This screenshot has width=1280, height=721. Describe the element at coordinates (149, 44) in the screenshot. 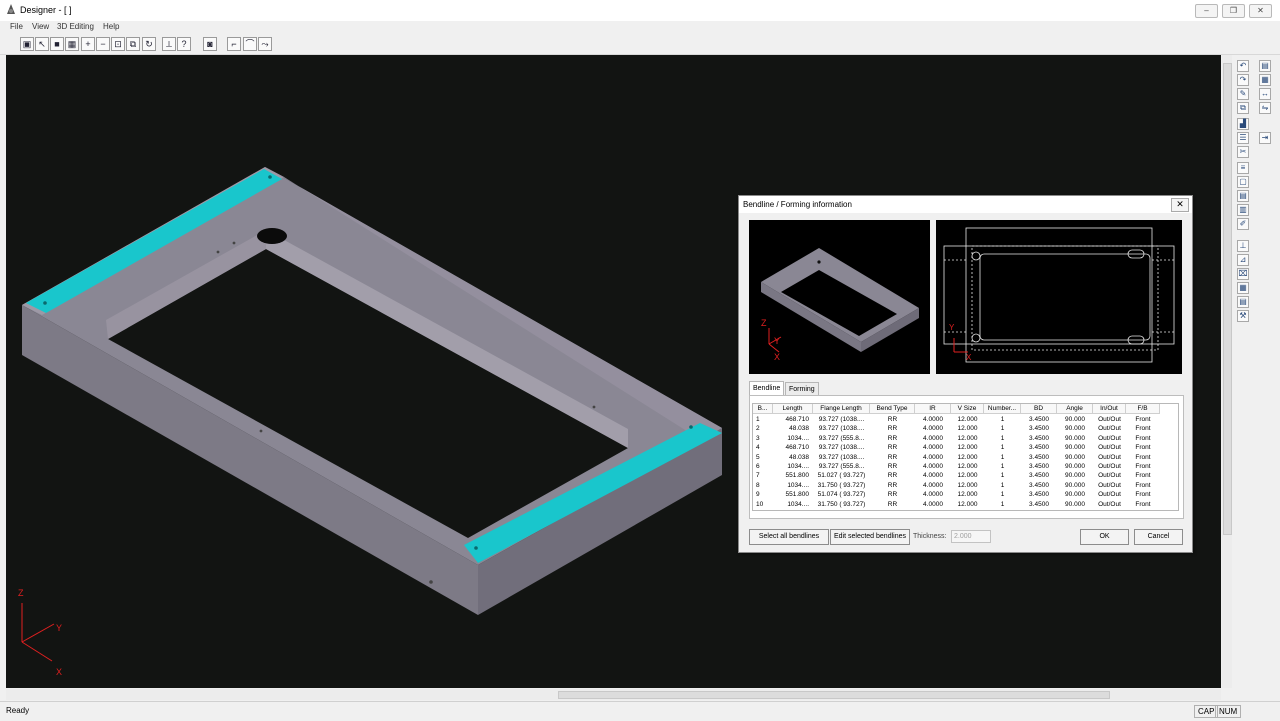

I see `rotate-icon: ↻` at that location.